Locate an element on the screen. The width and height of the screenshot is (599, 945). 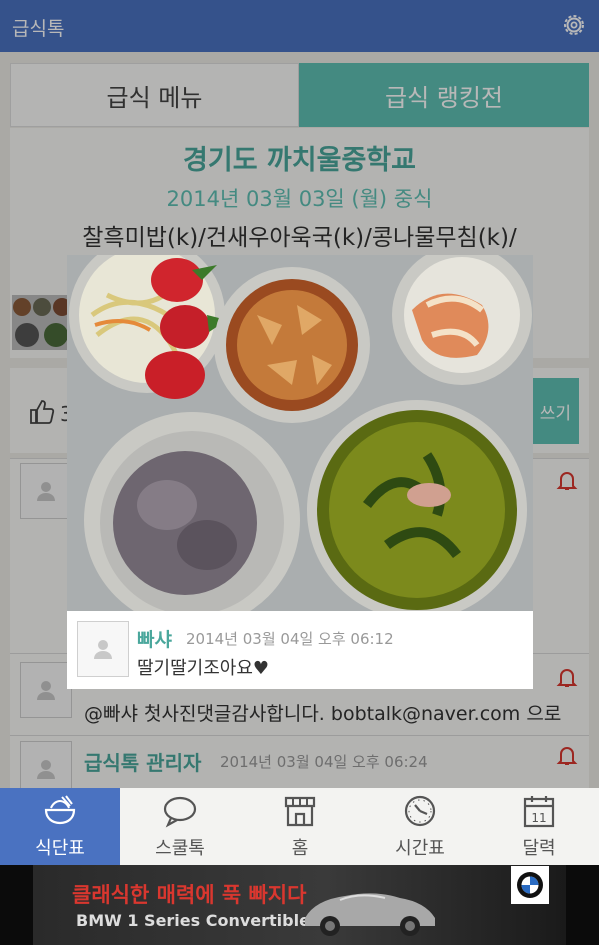
popup-comment: 딸기딸기조아요♥ is located at coordinates (203, 668).